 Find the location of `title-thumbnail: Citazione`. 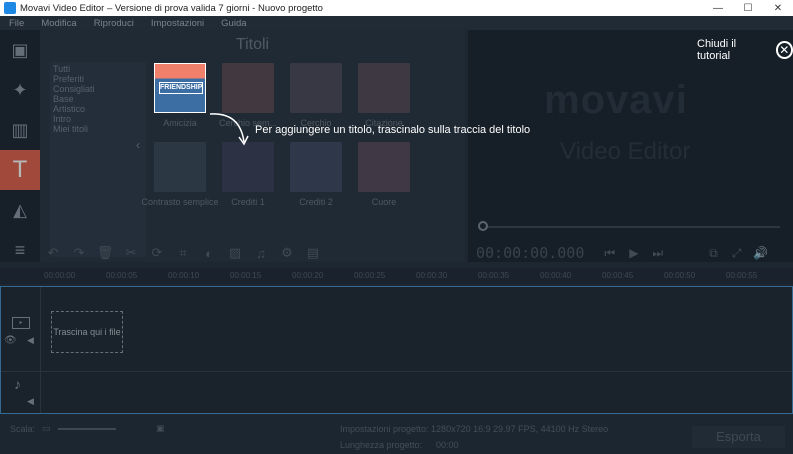

title-thumbnail: Citazione is located at coordinates (384, 95).